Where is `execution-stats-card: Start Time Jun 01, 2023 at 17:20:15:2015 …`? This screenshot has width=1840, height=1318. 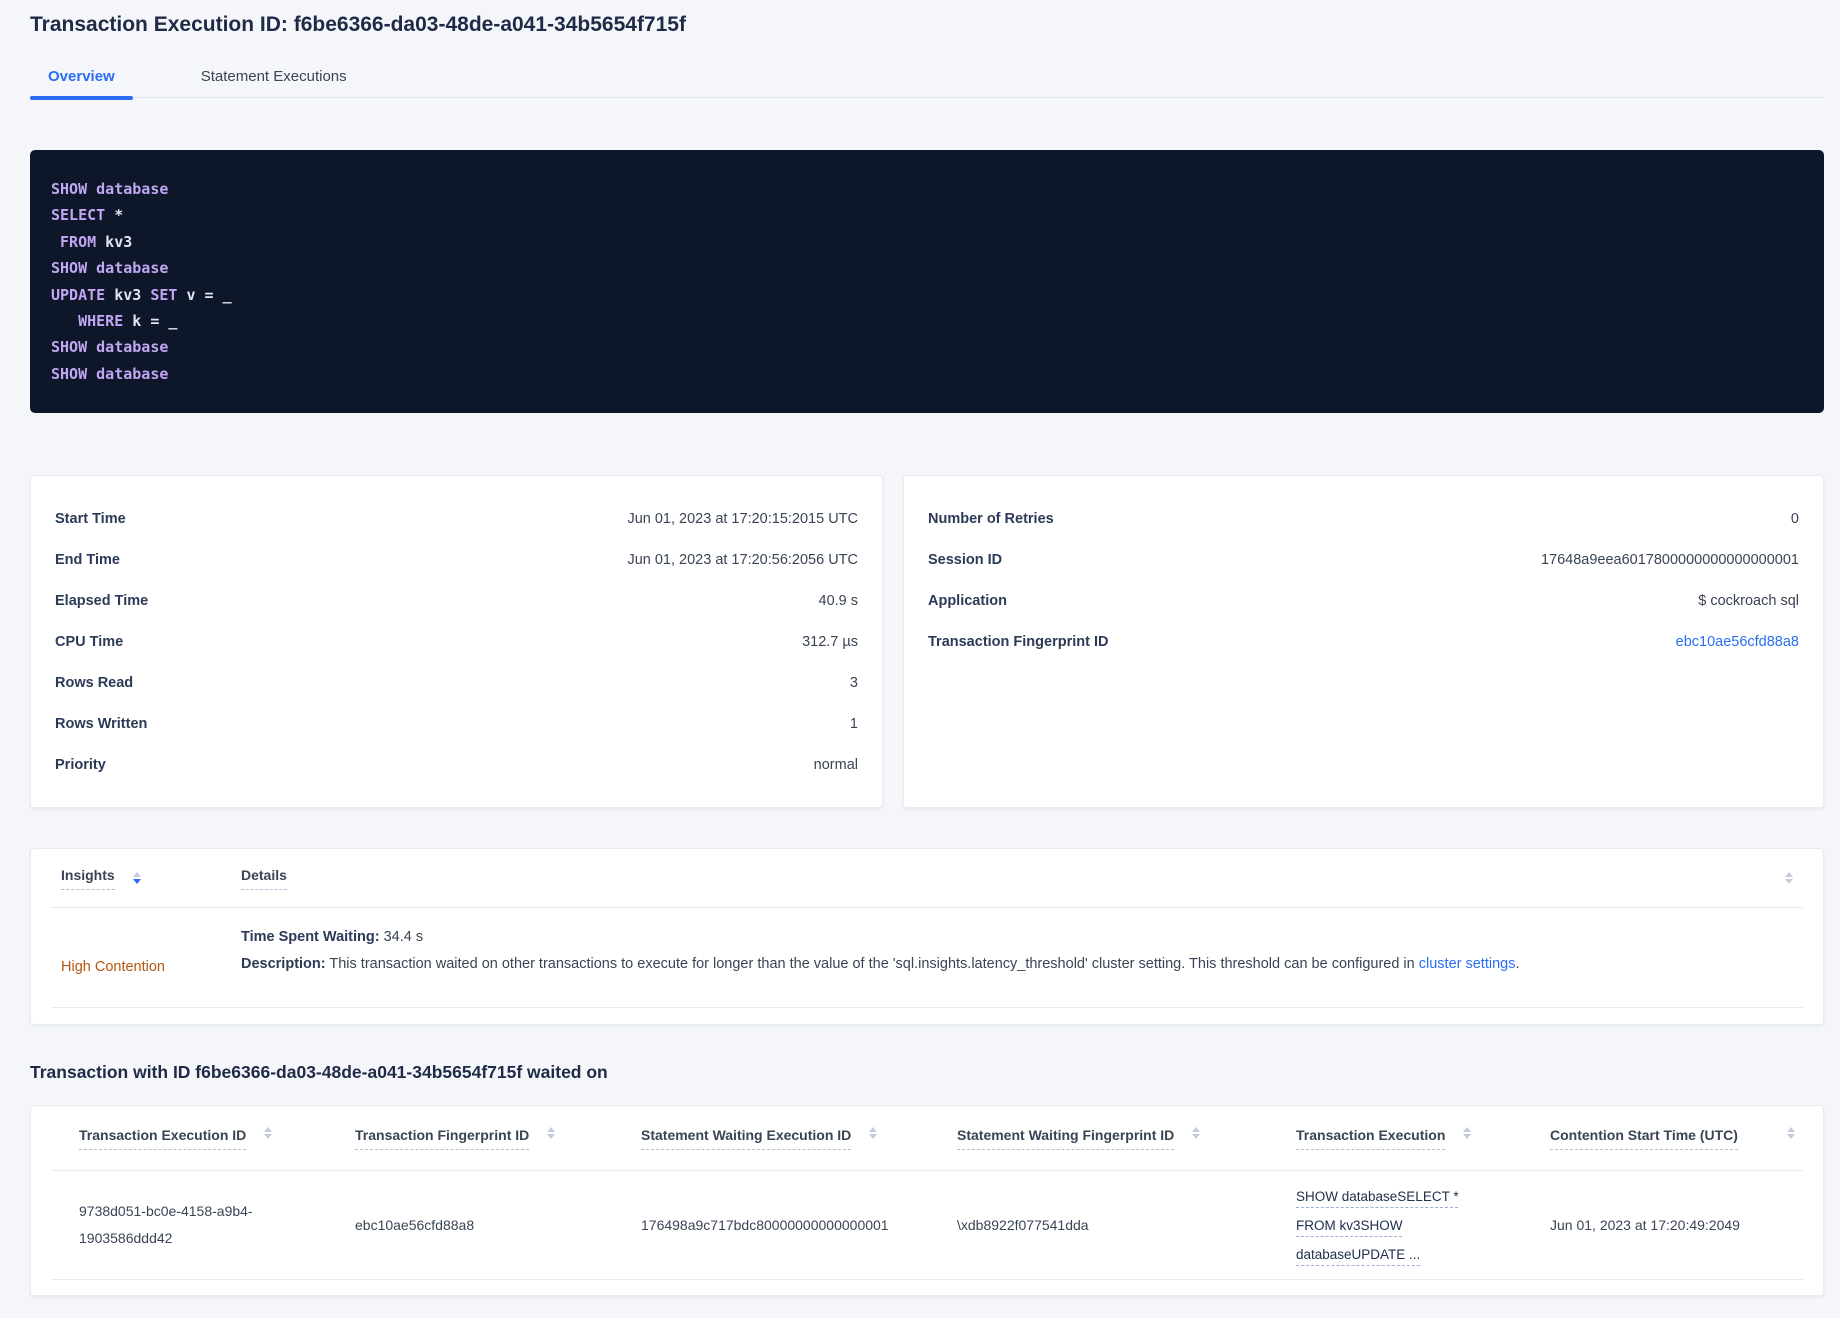 execution-stats-card: Start Time Jun 01, 2023 at 17:20:15:2015 … is located at coordinates (456, 641).